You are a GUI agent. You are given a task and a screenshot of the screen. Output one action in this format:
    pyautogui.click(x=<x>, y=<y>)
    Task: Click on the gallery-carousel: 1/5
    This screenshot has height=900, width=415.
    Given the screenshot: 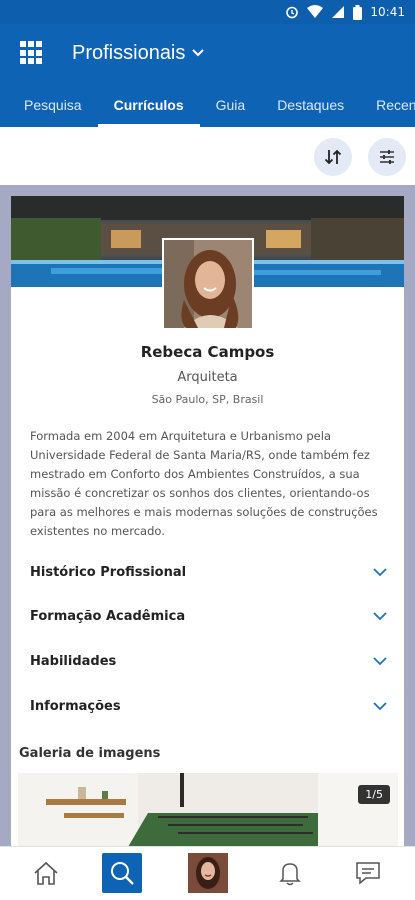 What is the action you would take?
    pyautogui.click(x=208, y=810)
    